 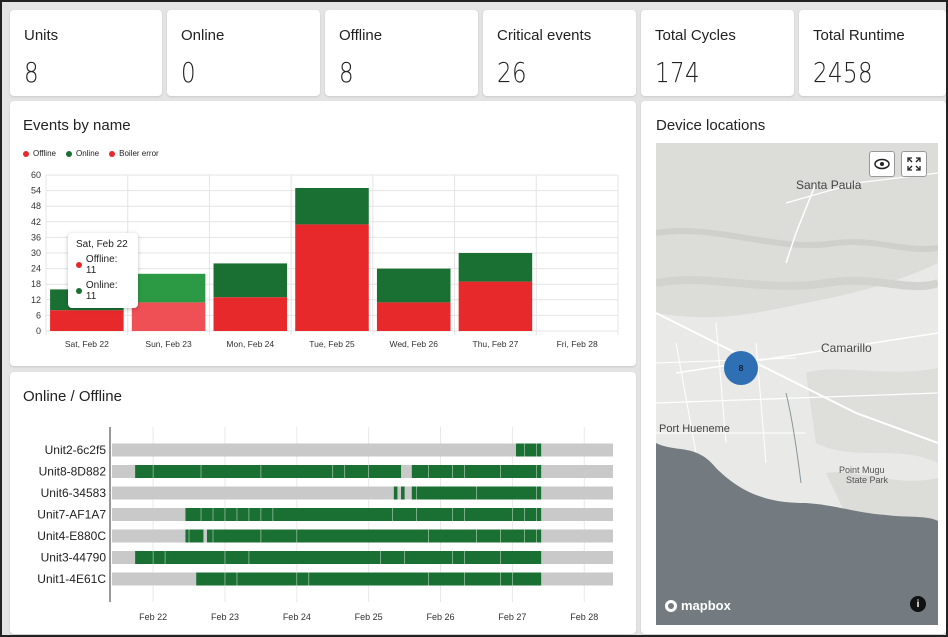 I want to click on stat-value: 8, so click(x=346, y=72).